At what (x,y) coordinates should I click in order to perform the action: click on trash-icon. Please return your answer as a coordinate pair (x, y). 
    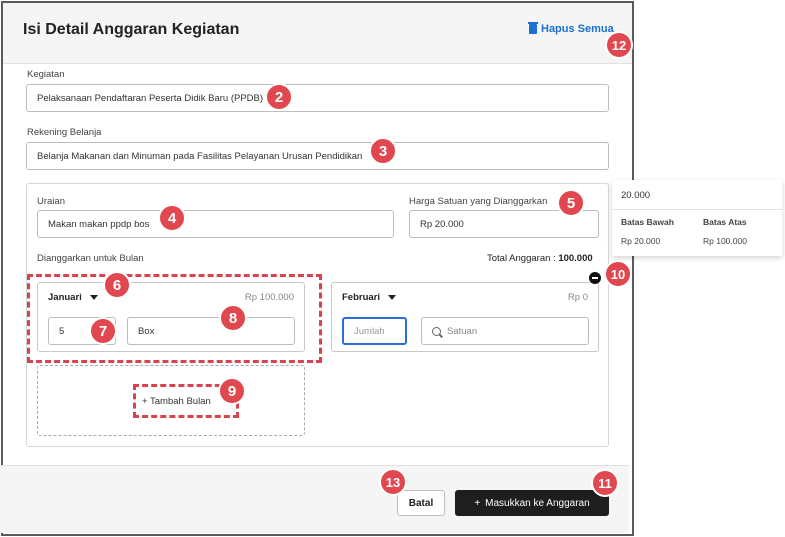
    Looking at the image, I should click on (533, 28).